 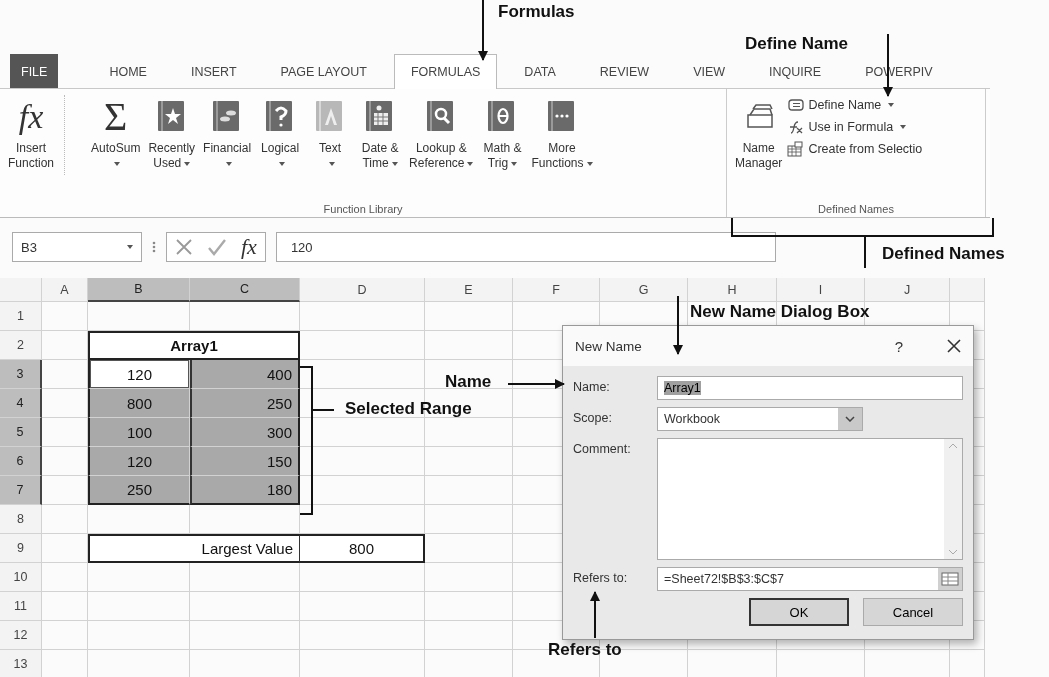 I want to click on ribbon-button: Date & Time, so click(x=380, y=135).